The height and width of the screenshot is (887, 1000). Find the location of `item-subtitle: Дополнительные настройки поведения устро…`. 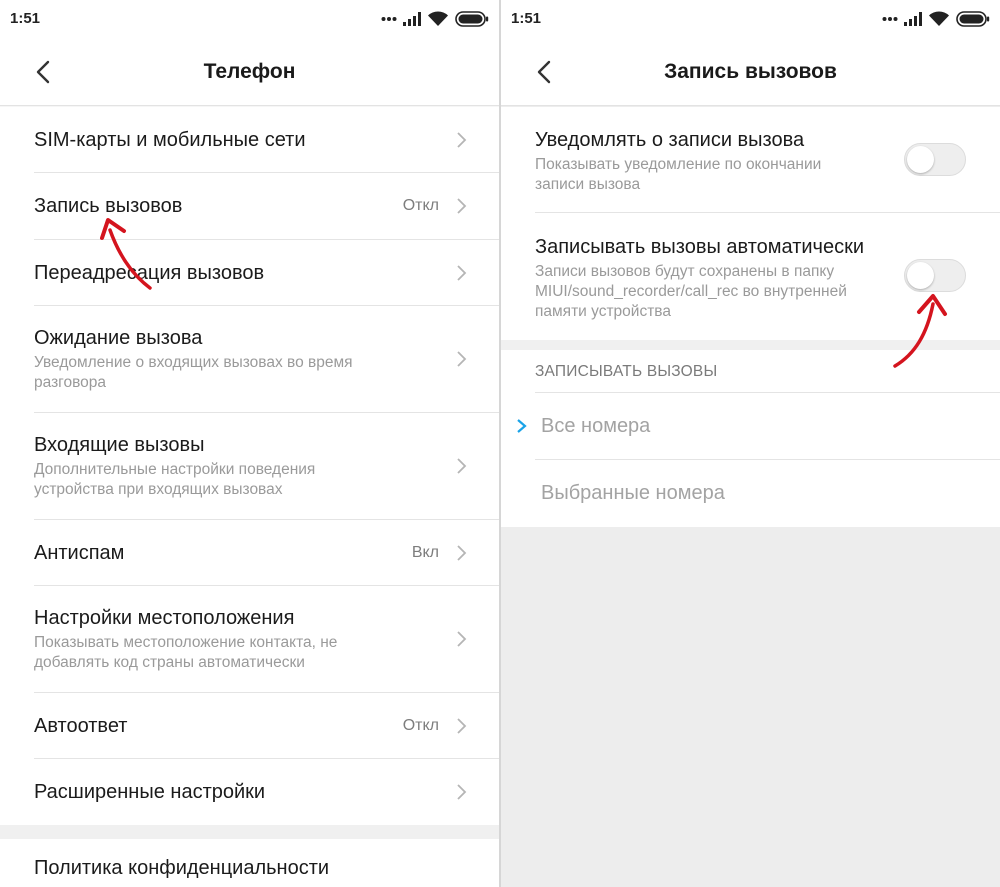

item-subtitle: Дополнительные настройки поведения устро… is located at coordinates (175, 479).